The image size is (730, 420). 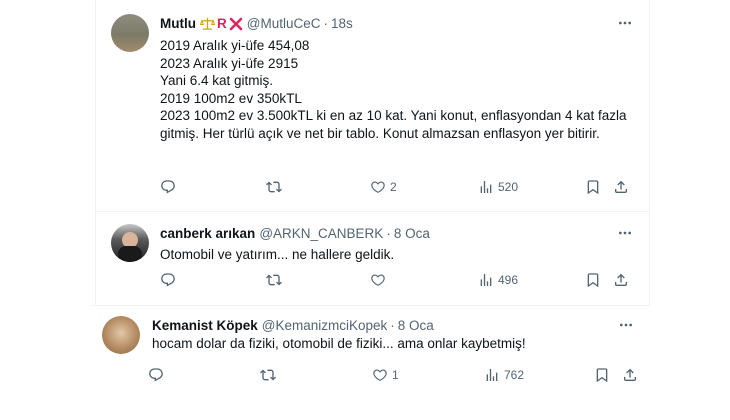 I want to click on scale-icon, so click(x=207, y=23).